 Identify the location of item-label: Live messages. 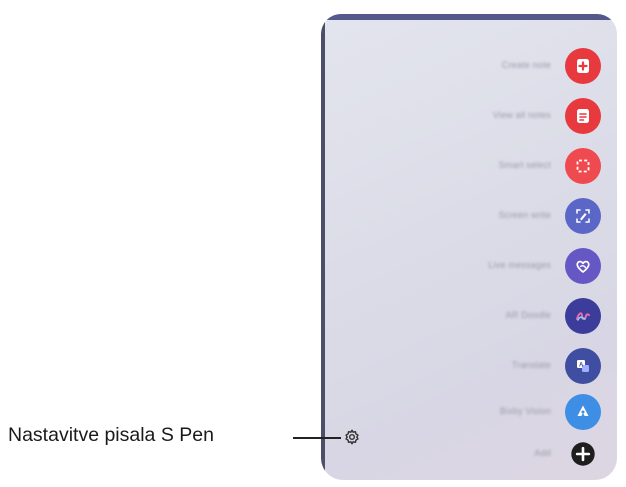
(519, 265).